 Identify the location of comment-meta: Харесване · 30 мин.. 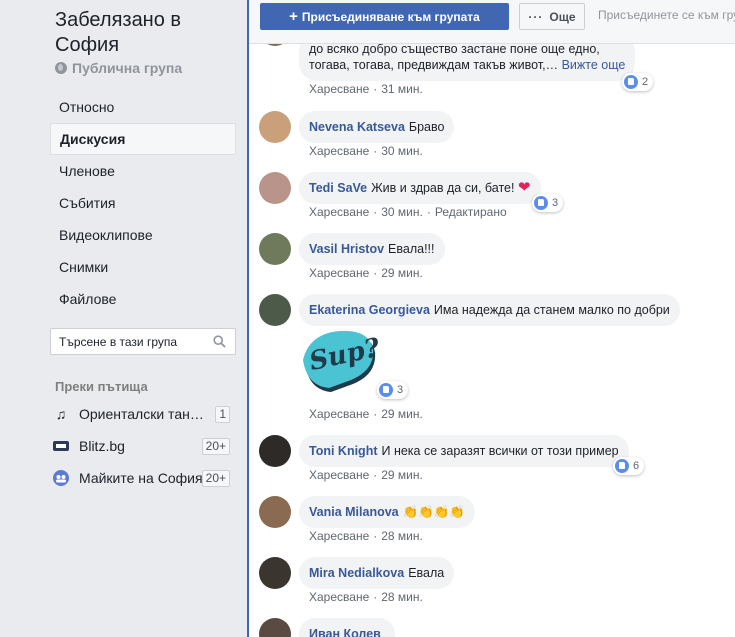
(366, 151).